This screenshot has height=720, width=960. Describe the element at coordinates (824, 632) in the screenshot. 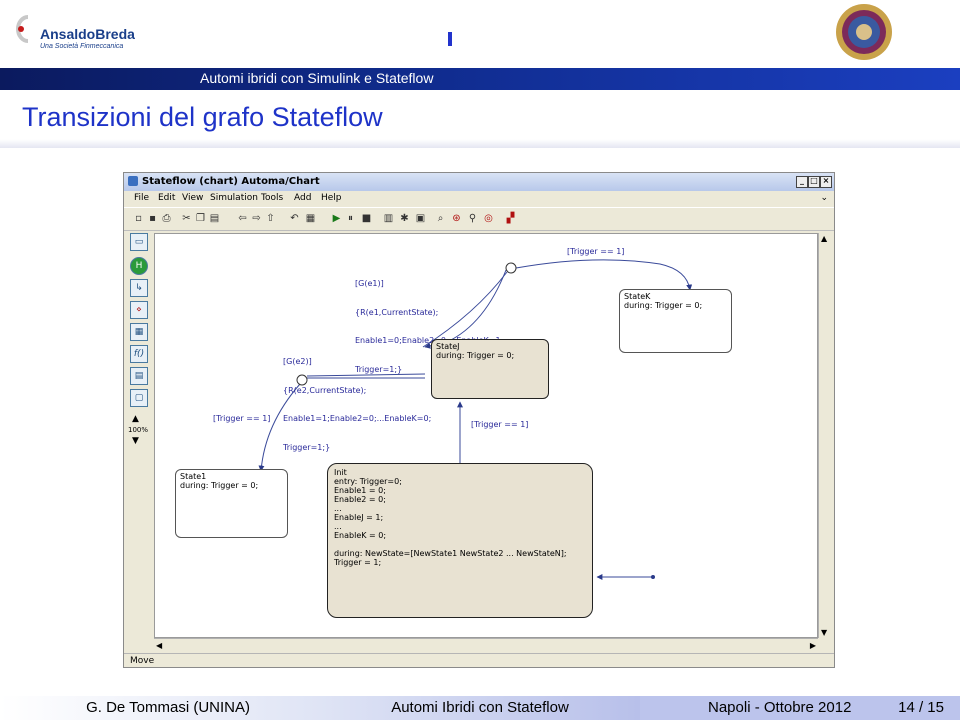

I see `scroll-down-icon: ▼` at that location.